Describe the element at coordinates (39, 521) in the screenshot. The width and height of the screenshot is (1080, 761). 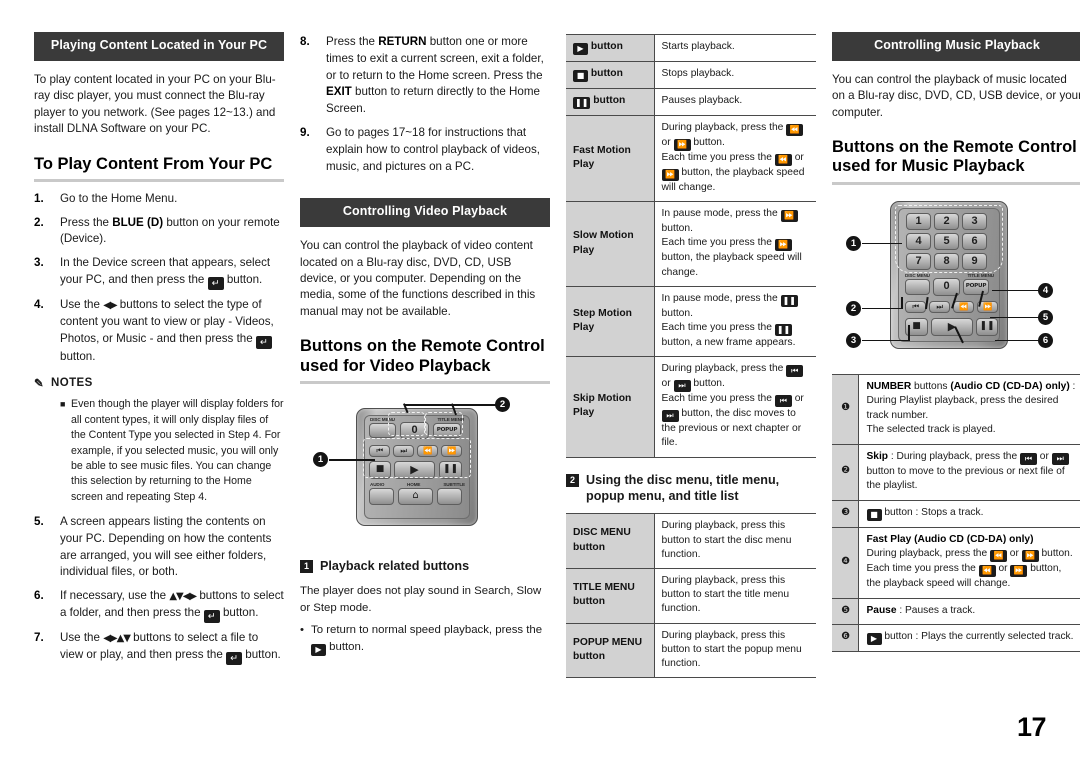
I see `step-number: 5.` at that location.